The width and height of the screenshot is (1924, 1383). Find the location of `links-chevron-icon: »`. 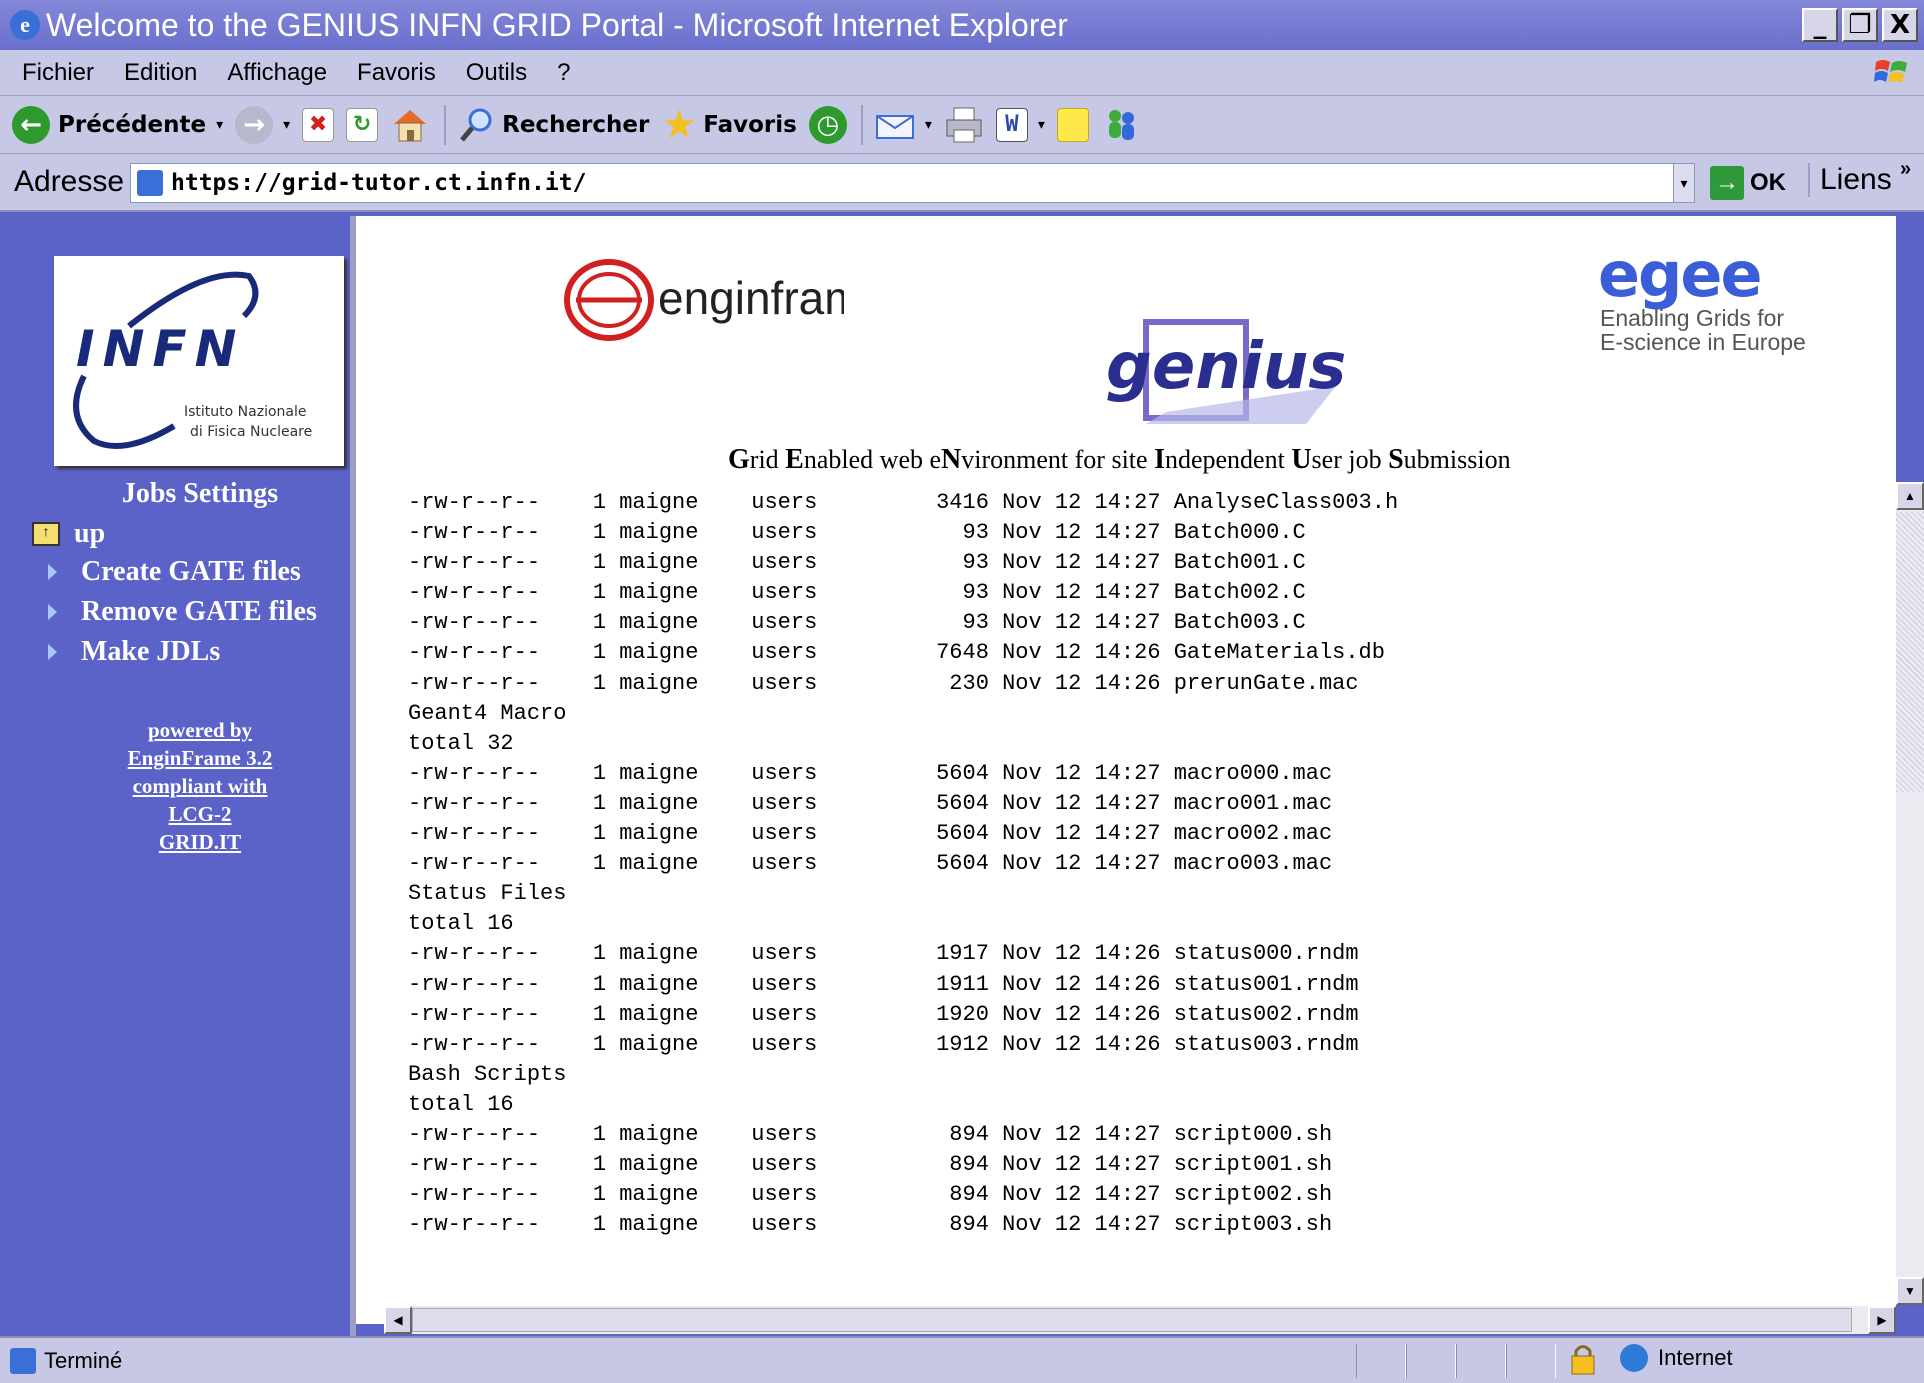

links-chevron-icon: » is located at coordinates (1905, 169).